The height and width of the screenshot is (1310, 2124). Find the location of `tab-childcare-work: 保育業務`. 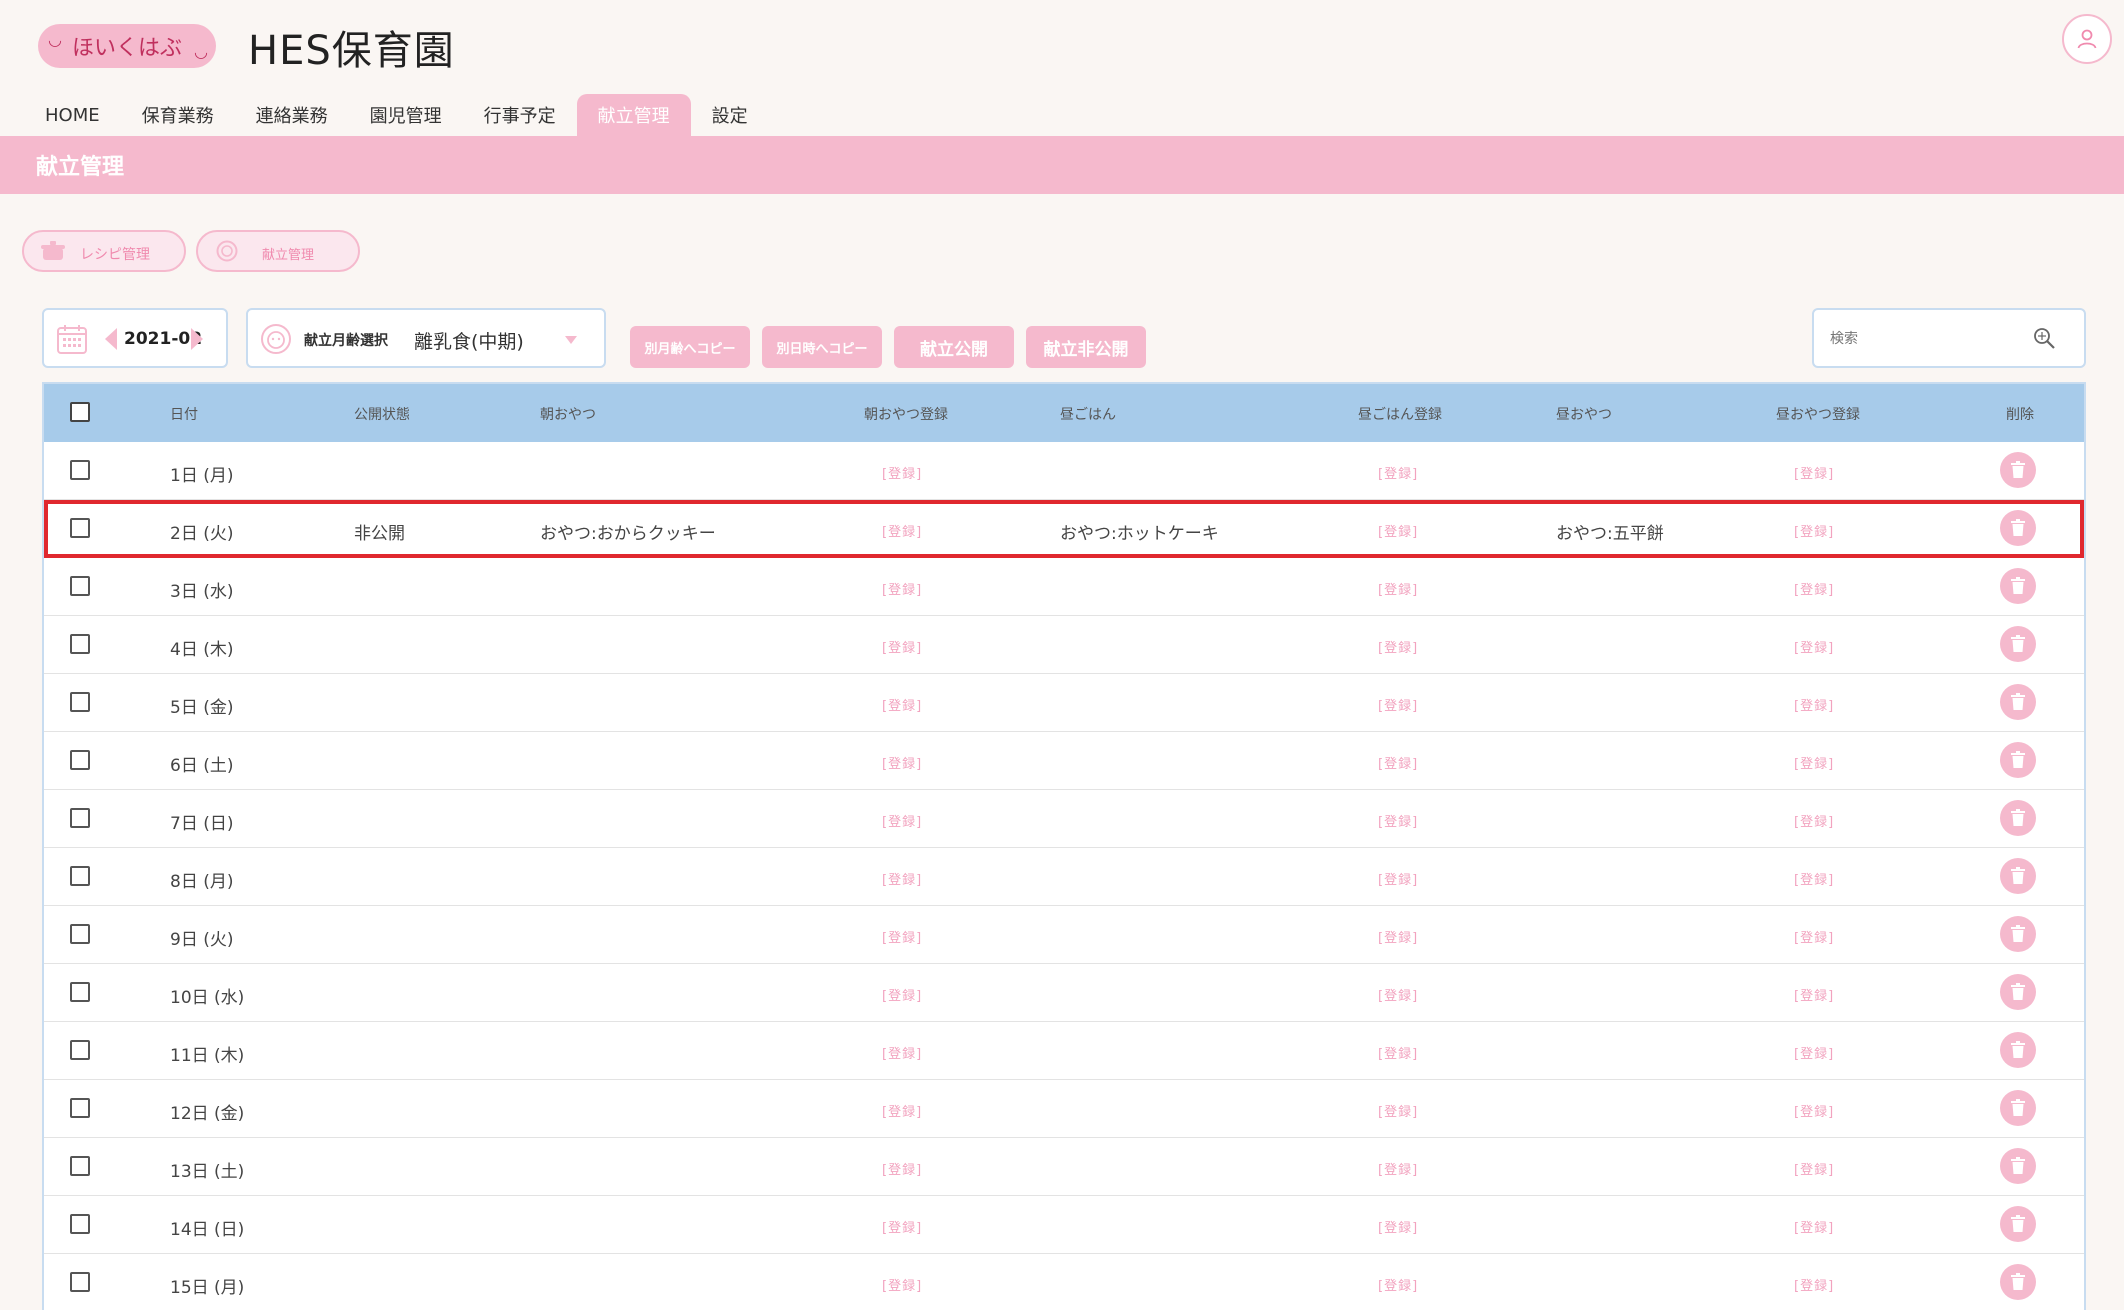

tab-childcare-work: 保育業務 is located at coordinates (178, 115).